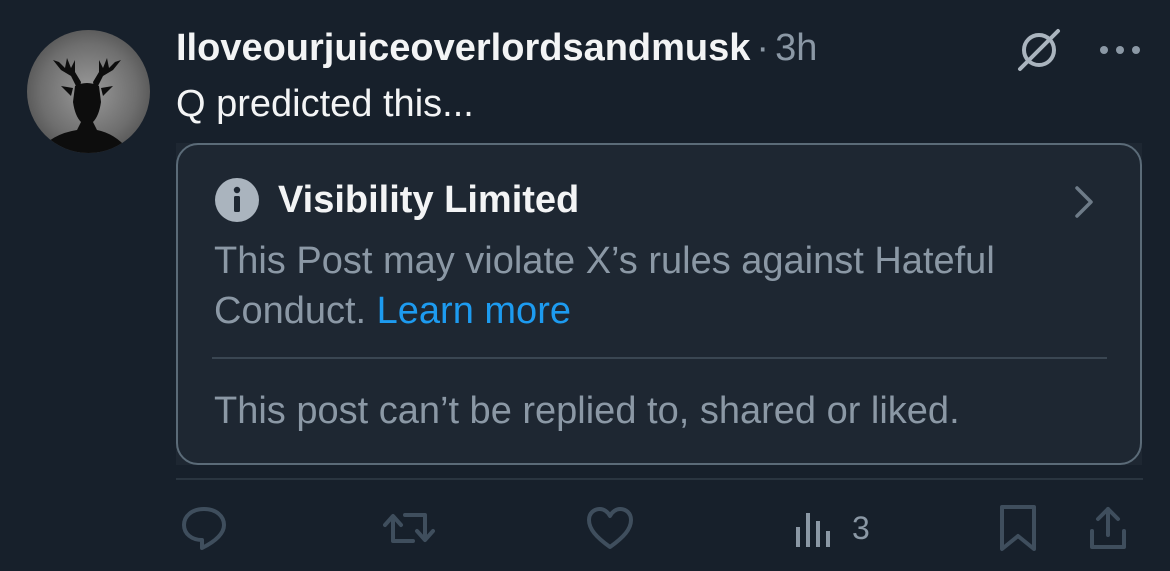  I want to click on reply-button, so click(204, 528).